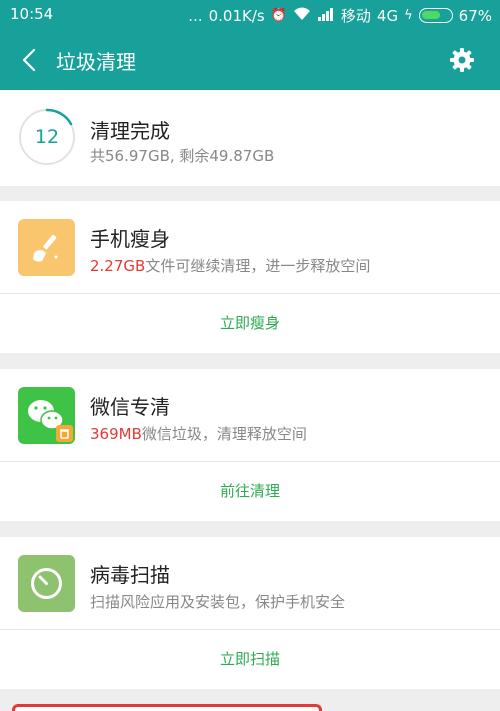  I want to click on feature-subtitle: 扫描风险应用及安装包，保护手机安全, so click(218, 602).